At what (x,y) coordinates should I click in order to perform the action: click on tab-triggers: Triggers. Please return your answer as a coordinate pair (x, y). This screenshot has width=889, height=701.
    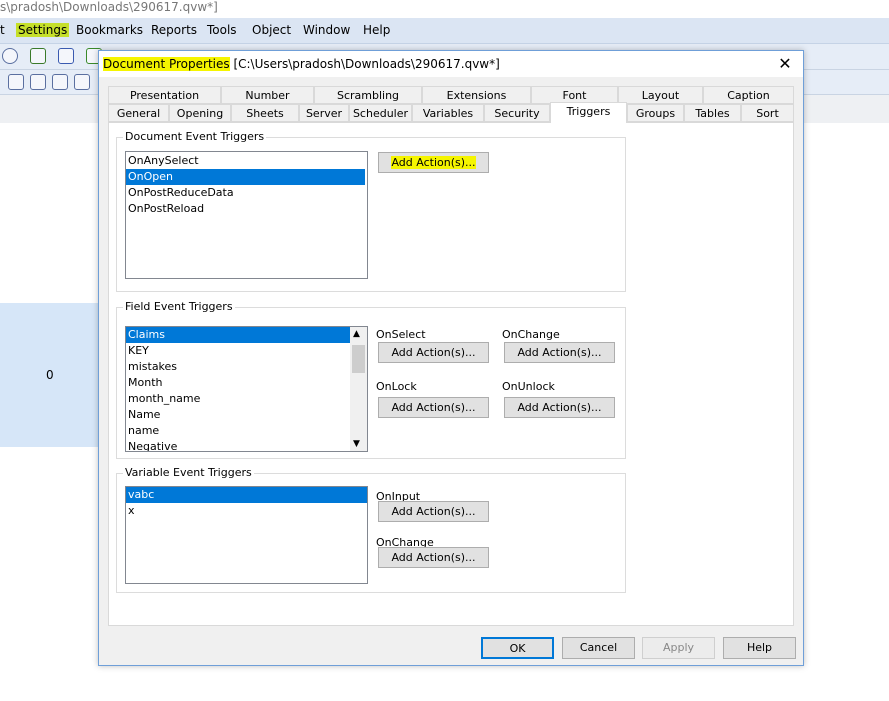
    Looking at the image, I should click on (588, 112).